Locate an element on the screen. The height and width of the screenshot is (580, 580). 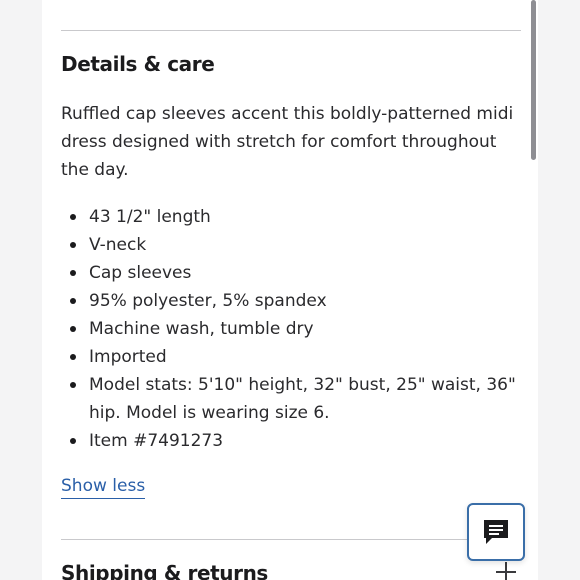
shipping-returns-heading: Shipping & returns is located at coordinates (164, 570).